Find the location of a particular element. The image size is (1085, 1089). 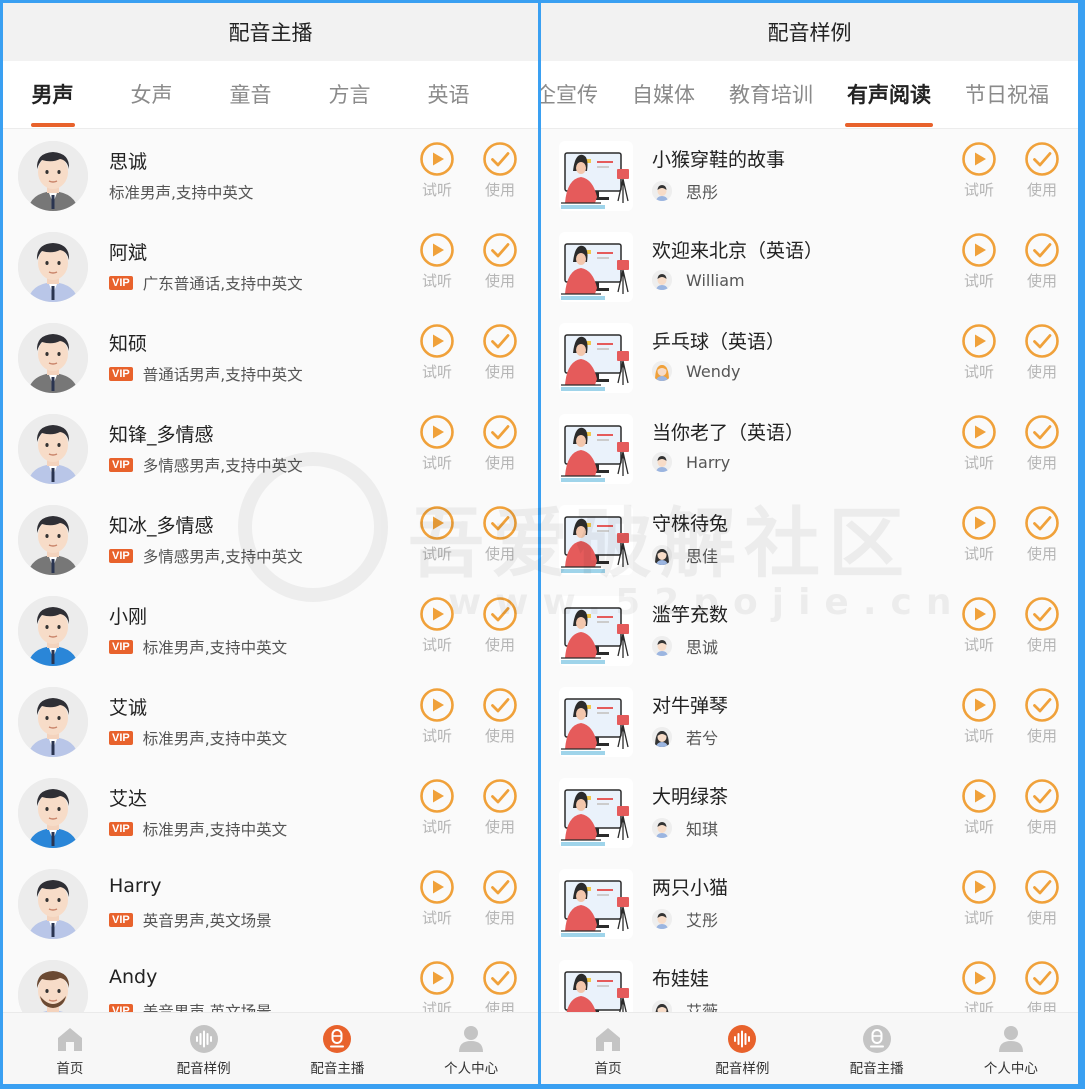

sample-row: 小猴穿鞋的故事 思彤 试听 使用 is located at coordinates (809, 174).